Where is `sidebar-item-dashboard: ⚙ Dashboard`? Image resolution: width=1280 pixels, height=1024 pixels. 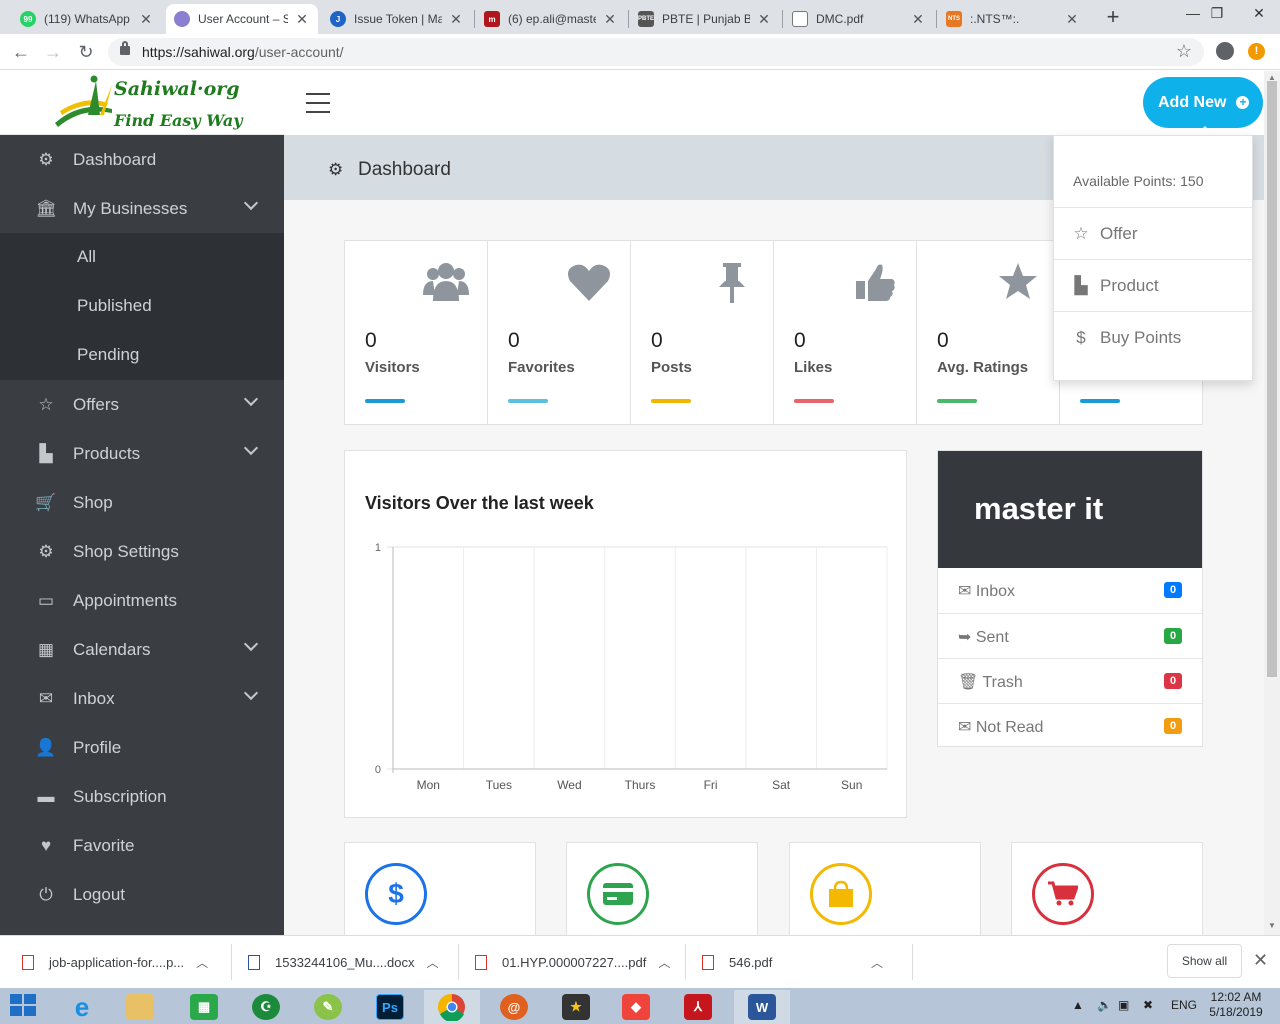 sidebar-item-dashboard: ⚙ Dashboard is located at coordinates (142, 159).